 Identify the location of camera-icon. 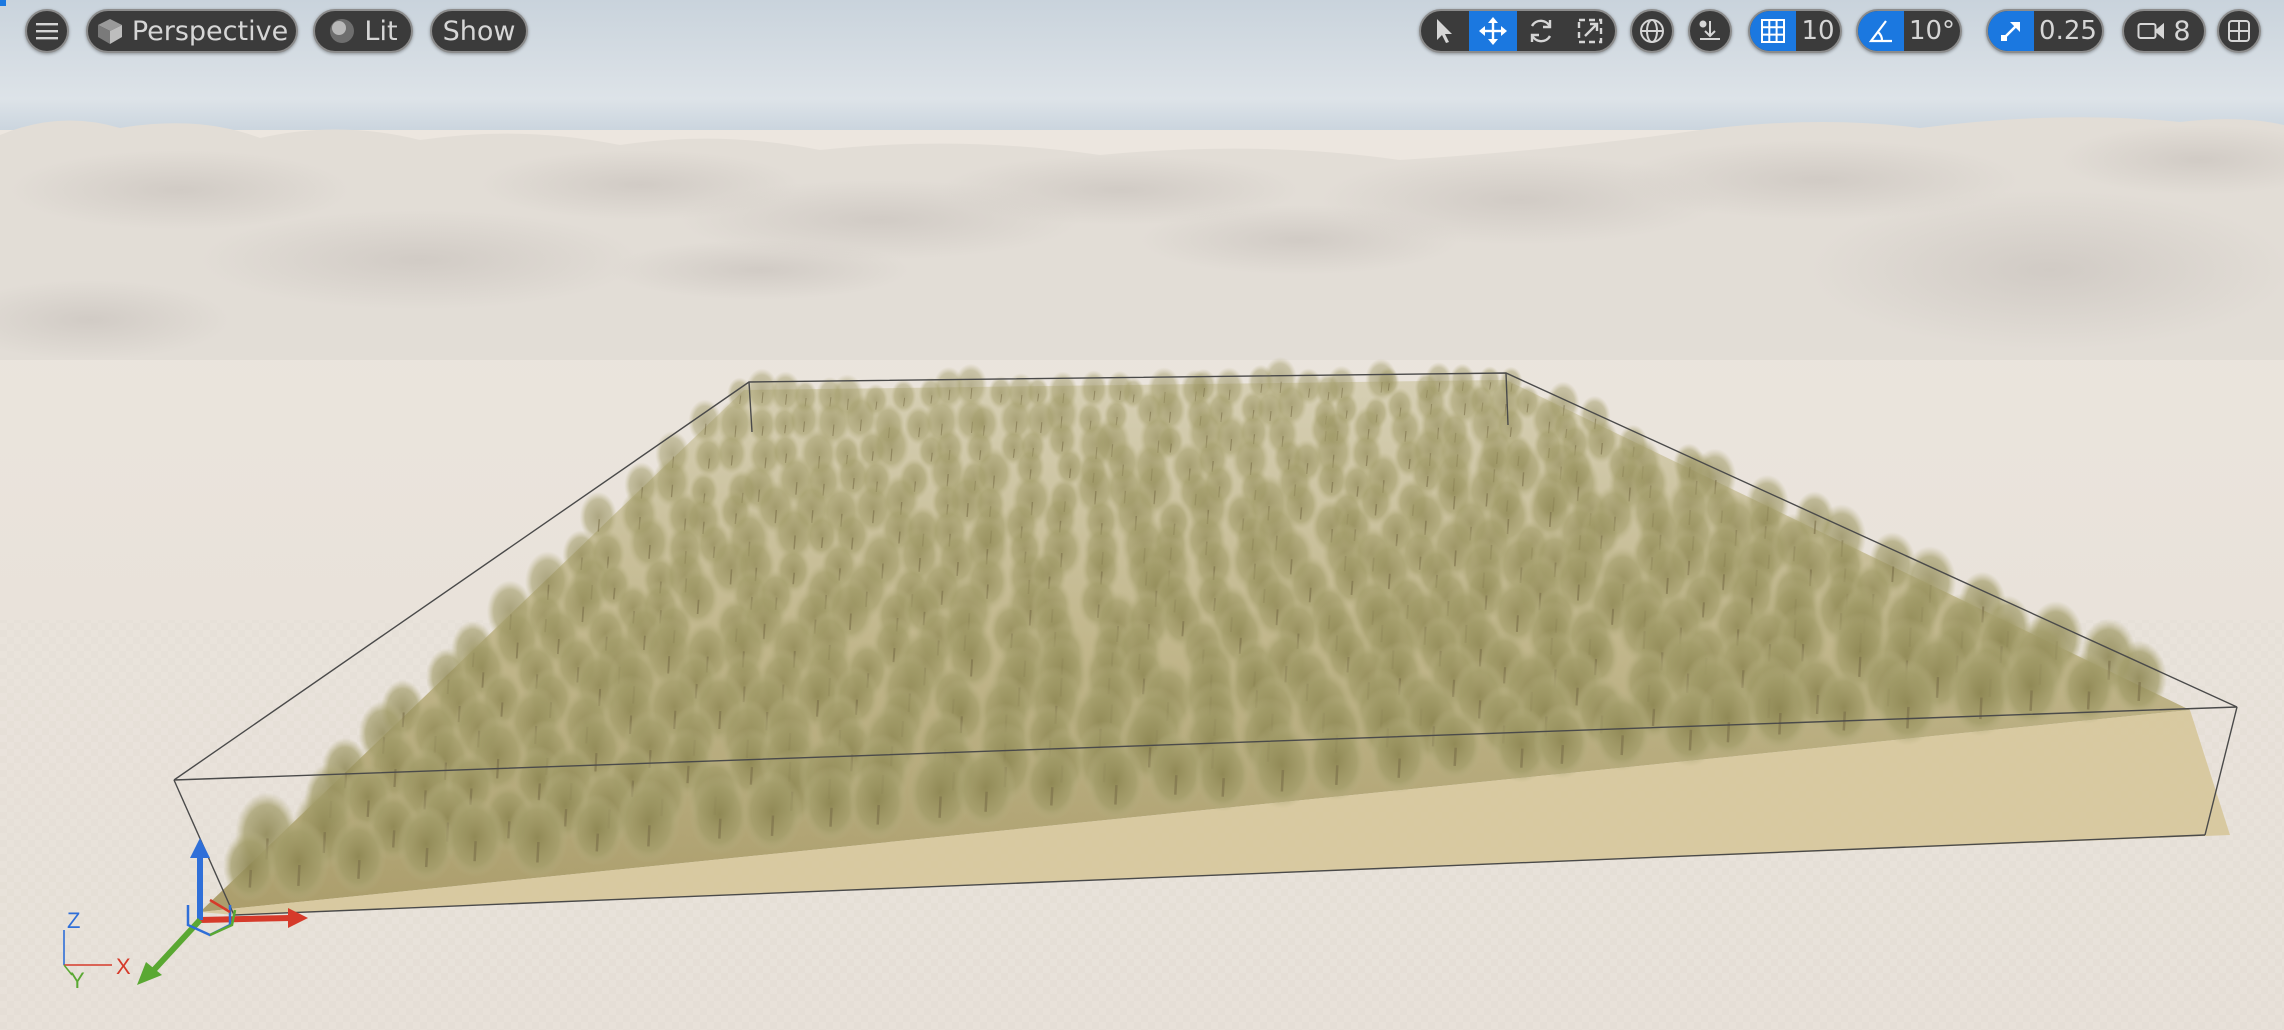
(2151, 31).